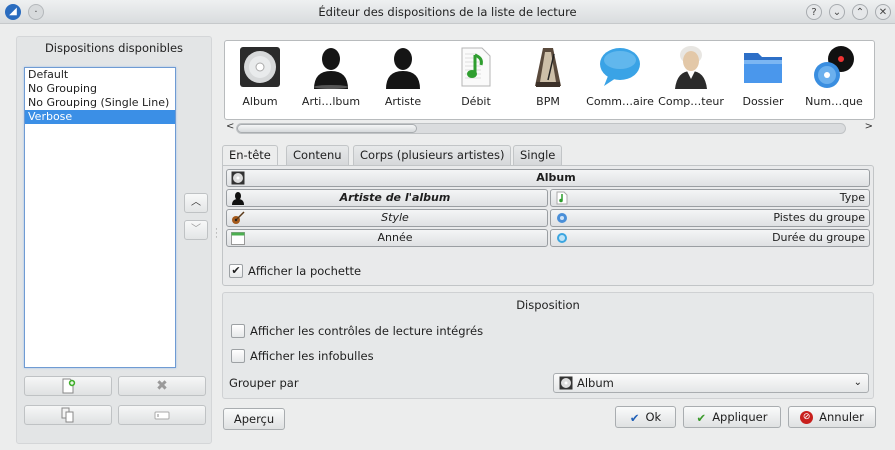  I want to click on preview-label: Aperçu, so click(254, 419).